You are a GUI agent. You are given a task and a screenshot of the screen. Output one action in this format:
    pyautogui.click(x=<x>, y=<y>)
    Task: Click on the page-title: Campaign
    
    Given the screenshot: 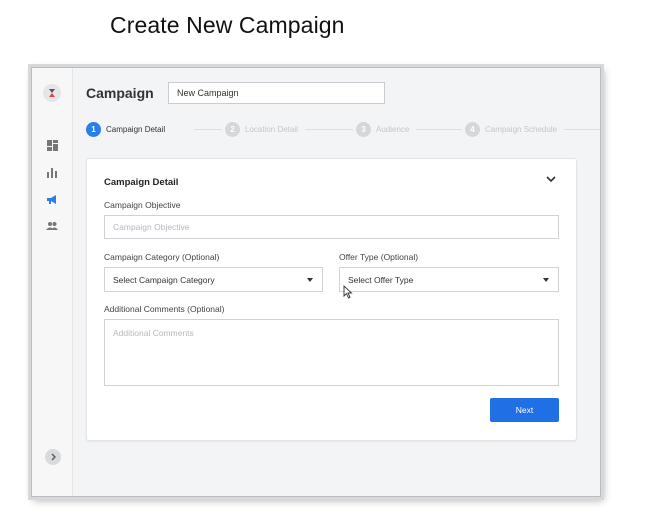 What is the action you would take?
    pyautogui.click(x=120, y=93)
    